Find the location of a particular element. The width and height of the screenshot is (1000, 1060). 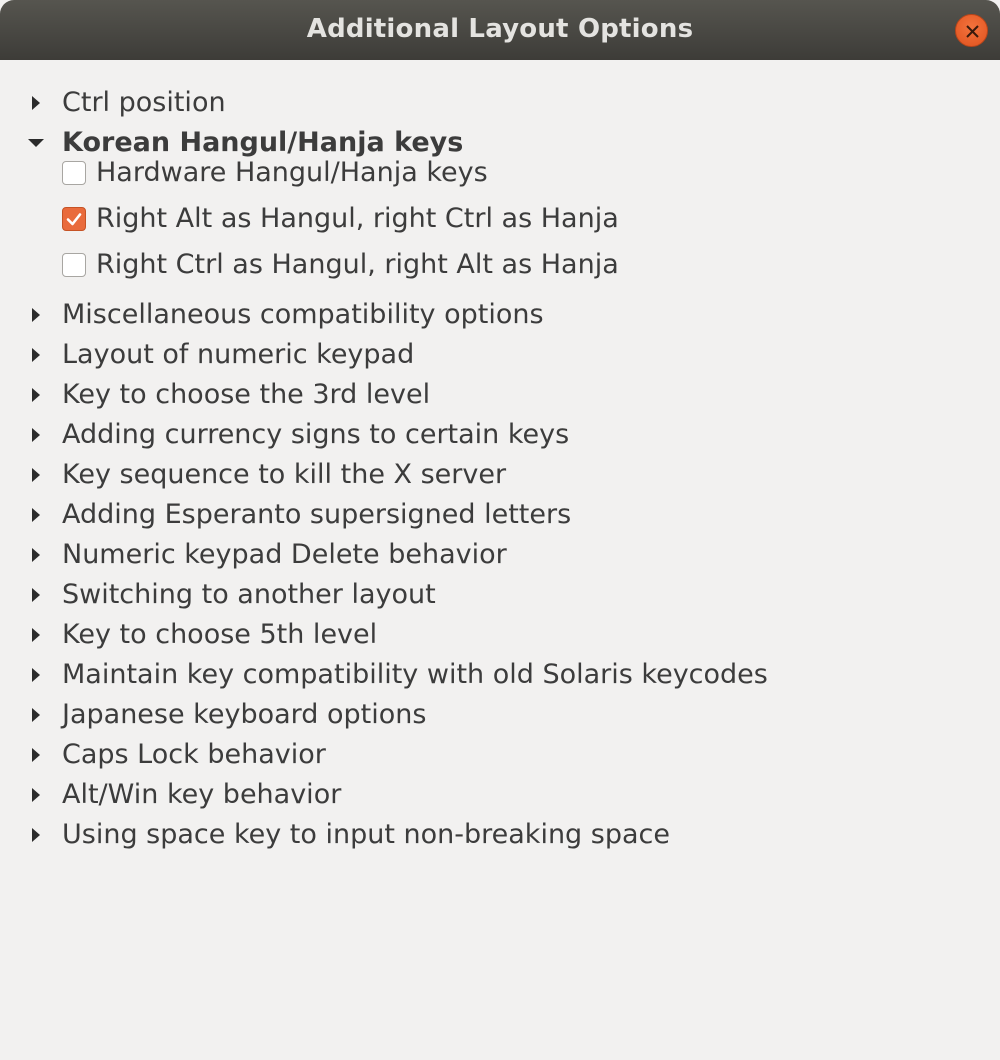

option-label: Alt/Win key behavior is located at coordinates (202, 794).